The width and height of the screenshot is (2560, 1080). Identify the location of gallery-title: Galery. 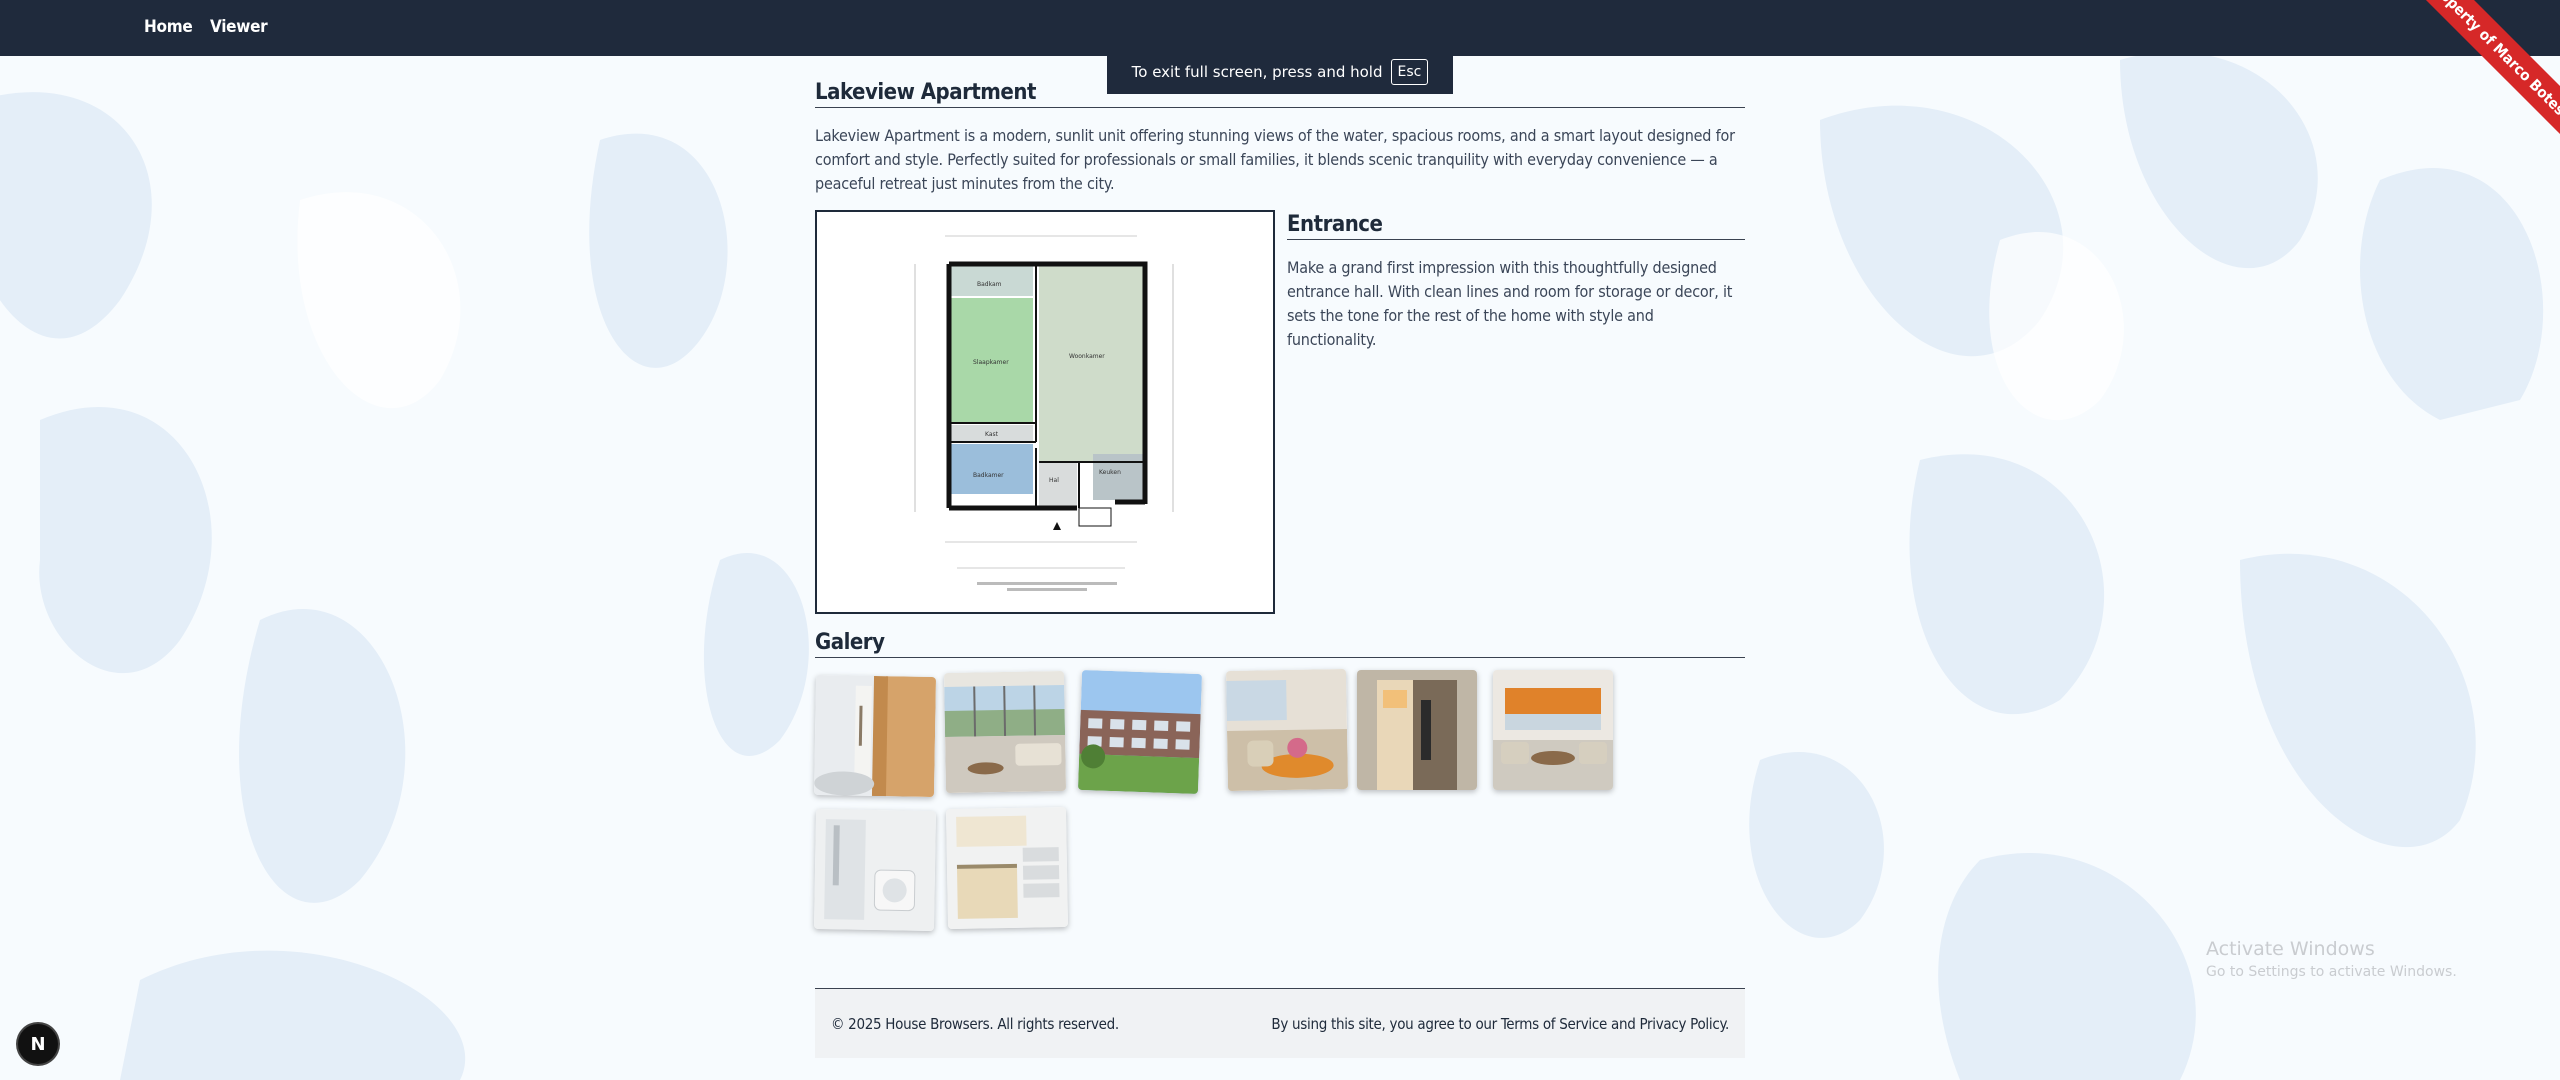
(1280, 644).